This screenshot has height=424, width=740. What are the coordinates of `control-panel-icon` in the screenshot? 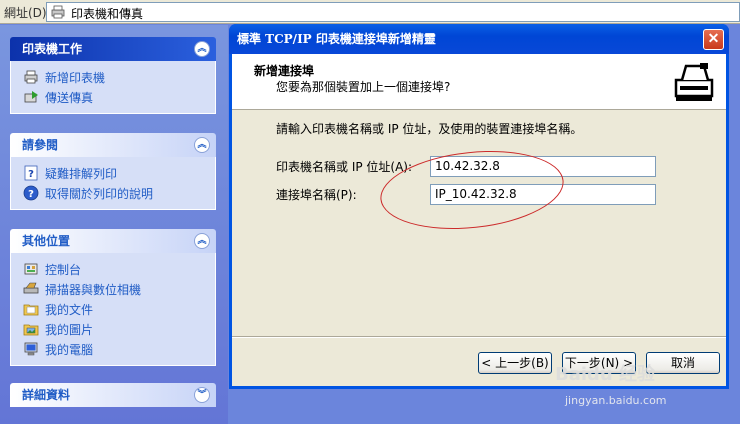 It's located at (31, 269).